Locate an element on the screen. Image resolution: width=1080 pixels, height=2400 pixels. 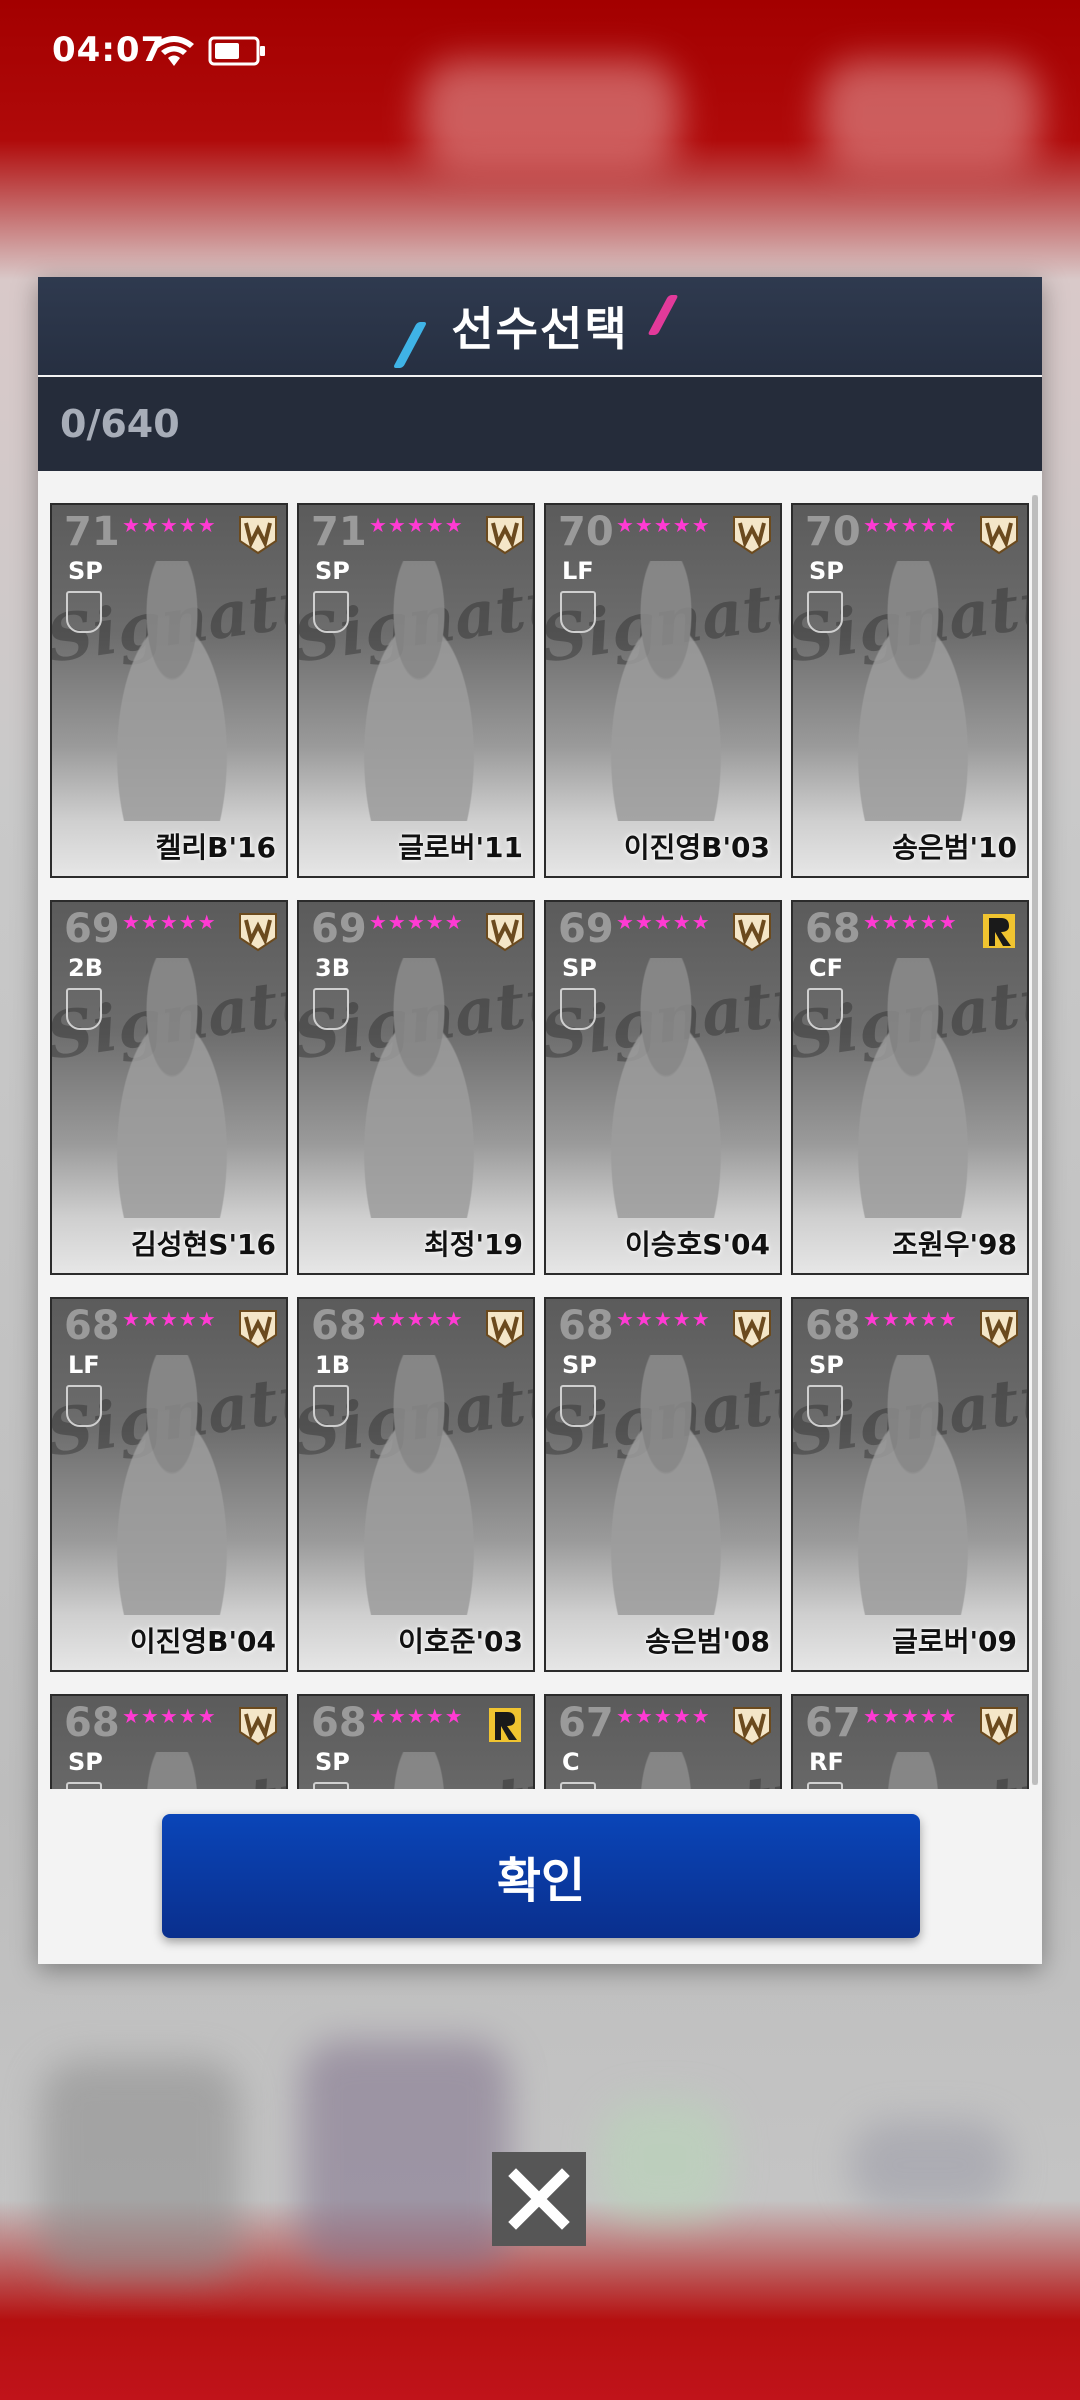
player-name: 이승호S'04 is located at coordinates (697, 1244).